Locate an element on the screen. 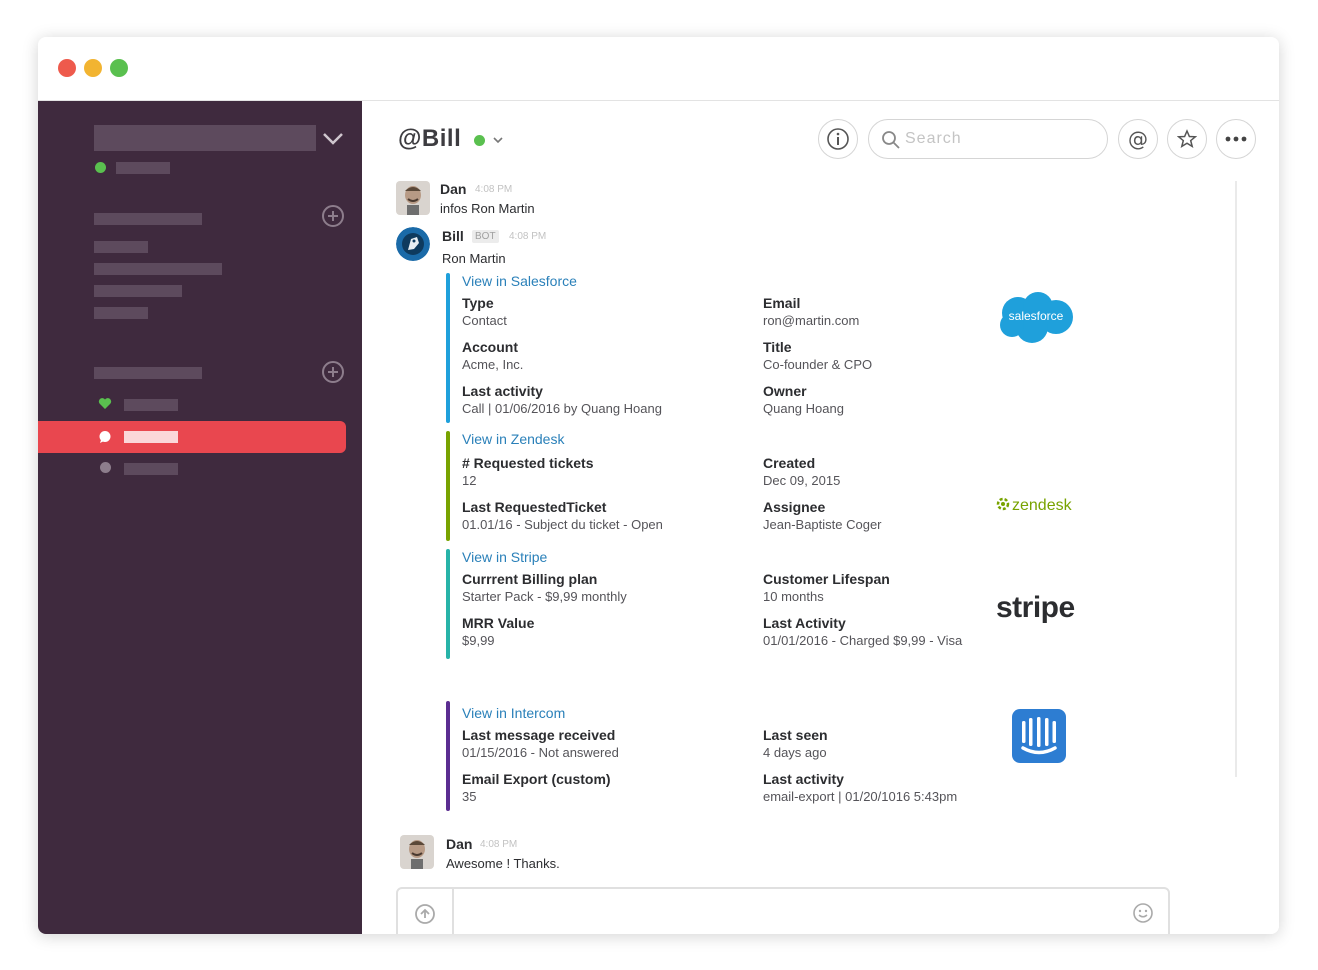  info-button is located at coordinates (838, 139).